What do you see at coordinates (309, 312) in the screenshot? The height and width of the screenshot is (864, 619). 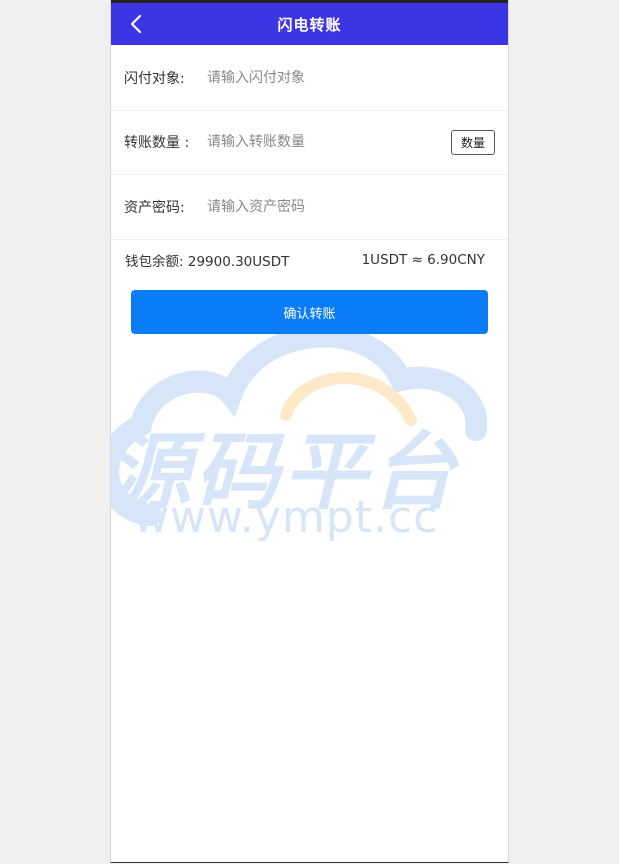 I see `confirm-transfer-button: 确认转账` at bounding box center [309, 312].